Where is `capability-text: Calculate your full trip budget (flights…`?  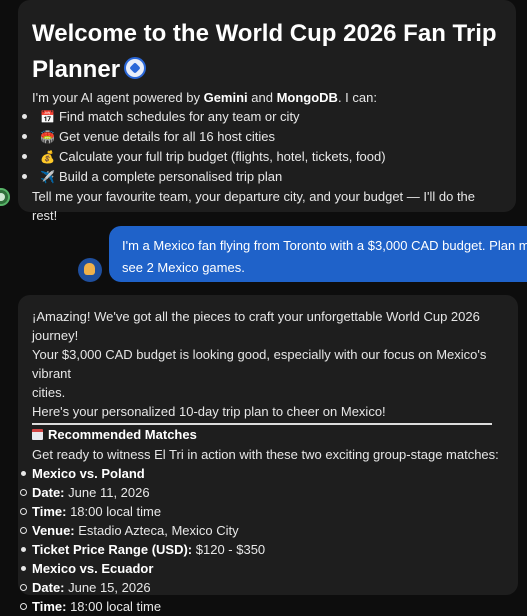
capability-text: Calculate your full trip budget (flights… is located at coordinates (222, 156).